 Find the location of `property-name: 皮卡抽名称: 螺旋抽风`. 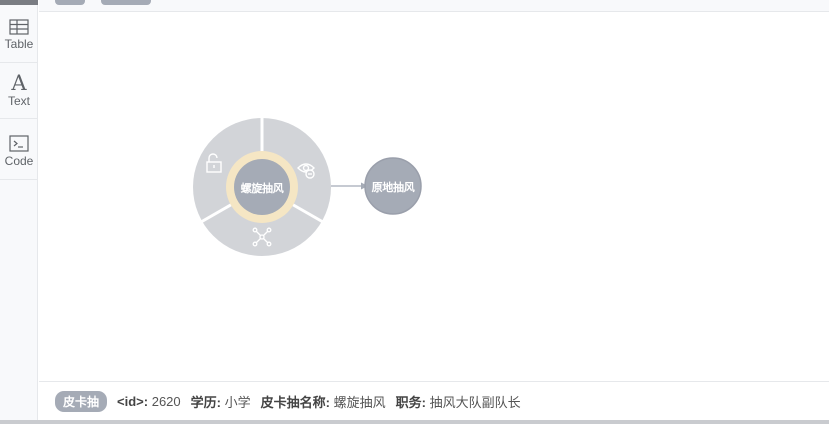

property-name: 皮卡抽名称: 螺旋抽风 is located at coordinates (323, 401).